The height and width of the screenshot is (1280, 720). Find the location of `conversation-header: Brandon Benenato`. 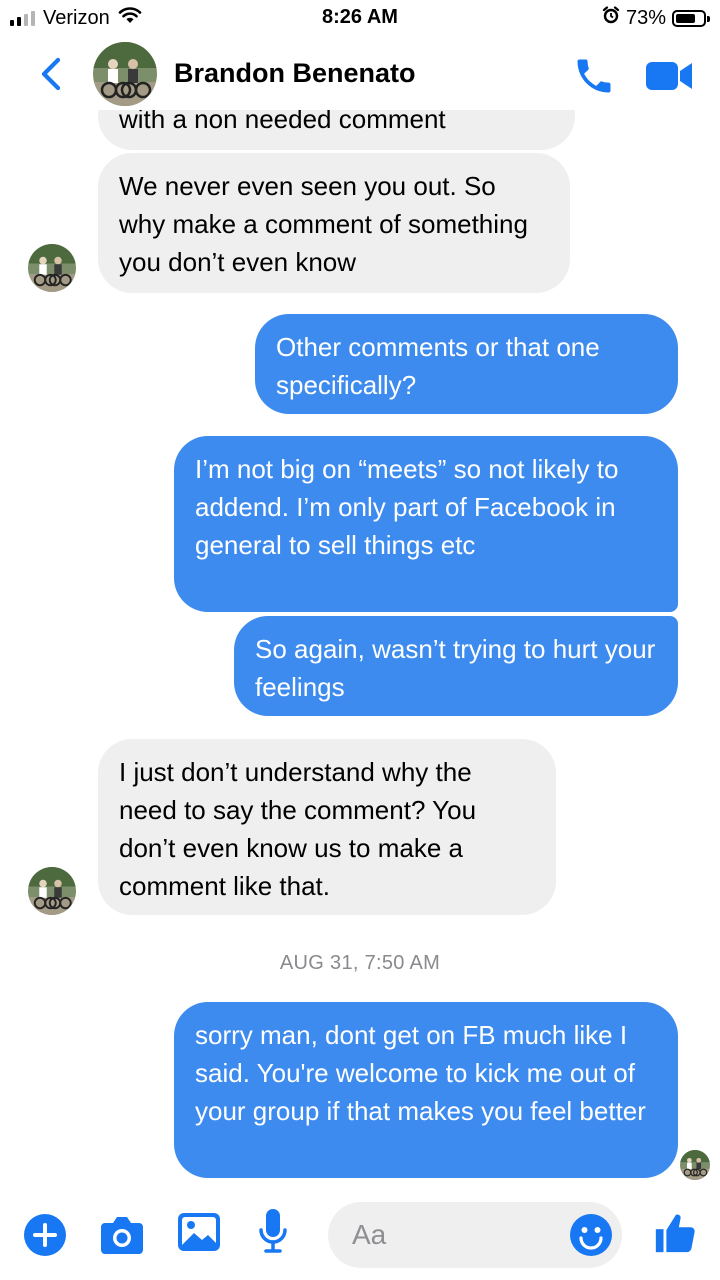

conversation-header: Brandon Benenato is located at coordinates (360, 73).